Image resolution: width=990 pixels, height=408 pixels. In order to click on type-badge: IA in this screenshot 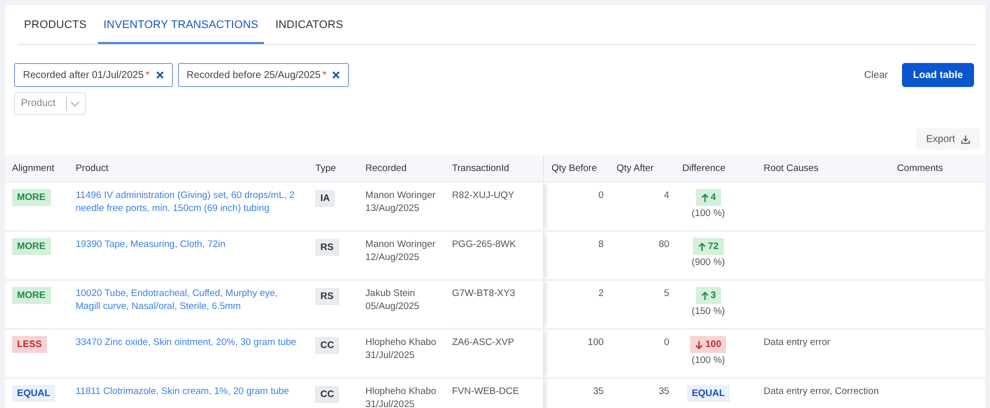, I will do `click(325, 198)`.